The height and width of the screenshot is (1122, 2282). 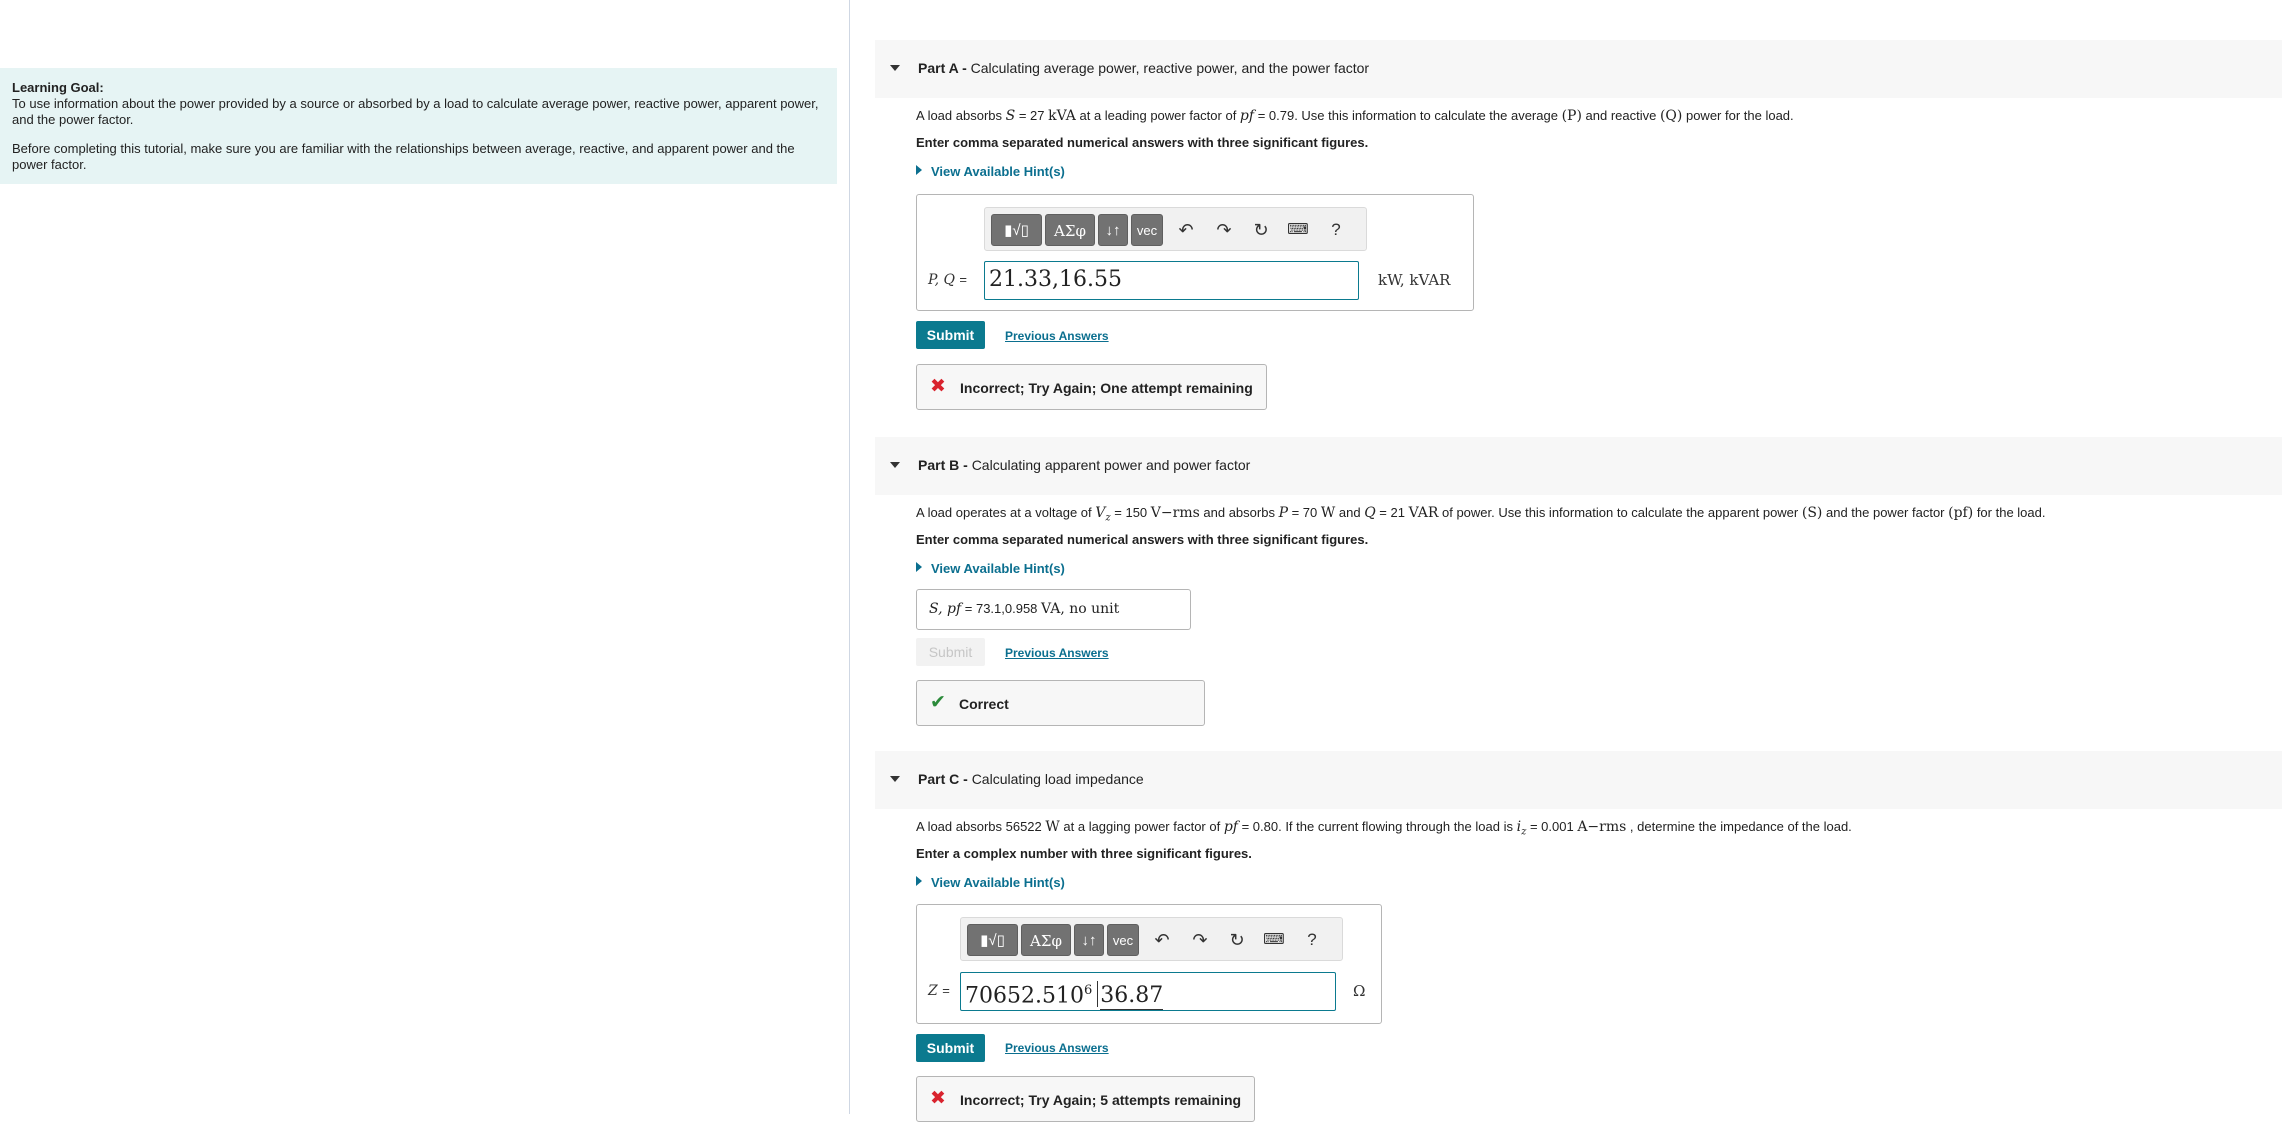 I want to click on part-b-submit-button: Submit, so click(x=950, y=652).